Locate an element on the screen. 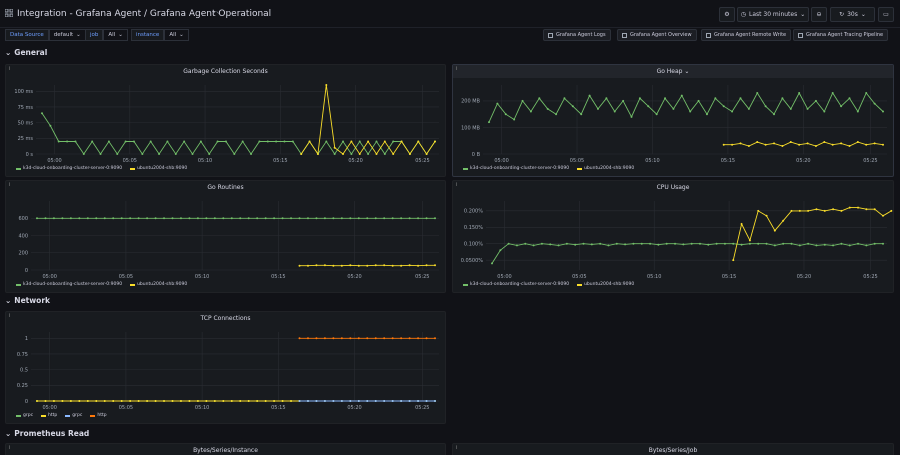 The width and height of the screenshot is (900, 455). link-agent-remote-write: Grafana Agent Remote Write is located at coordinates (746, 35).